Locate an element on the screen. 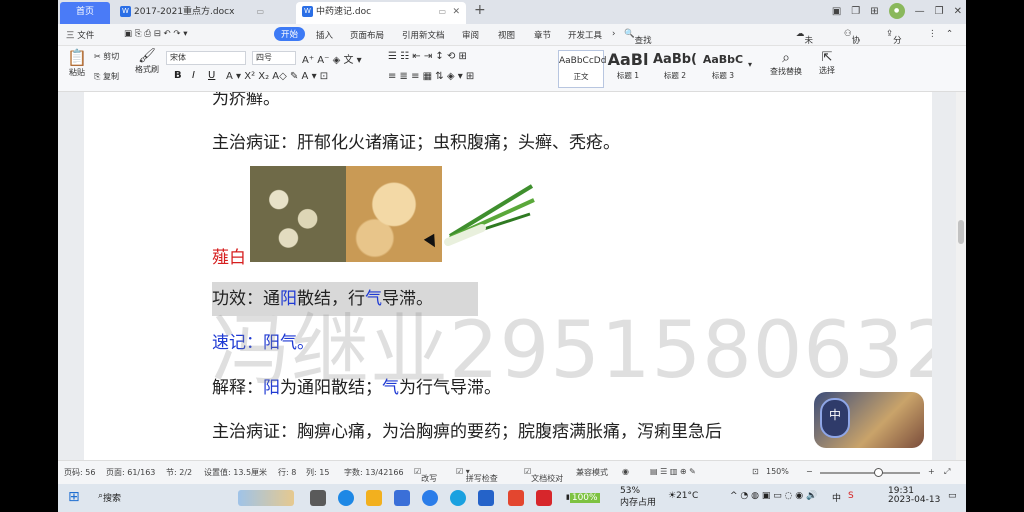 The image size is (1024, 512). windows-start-icon: ⊞ is located at coordinates (74, 497).